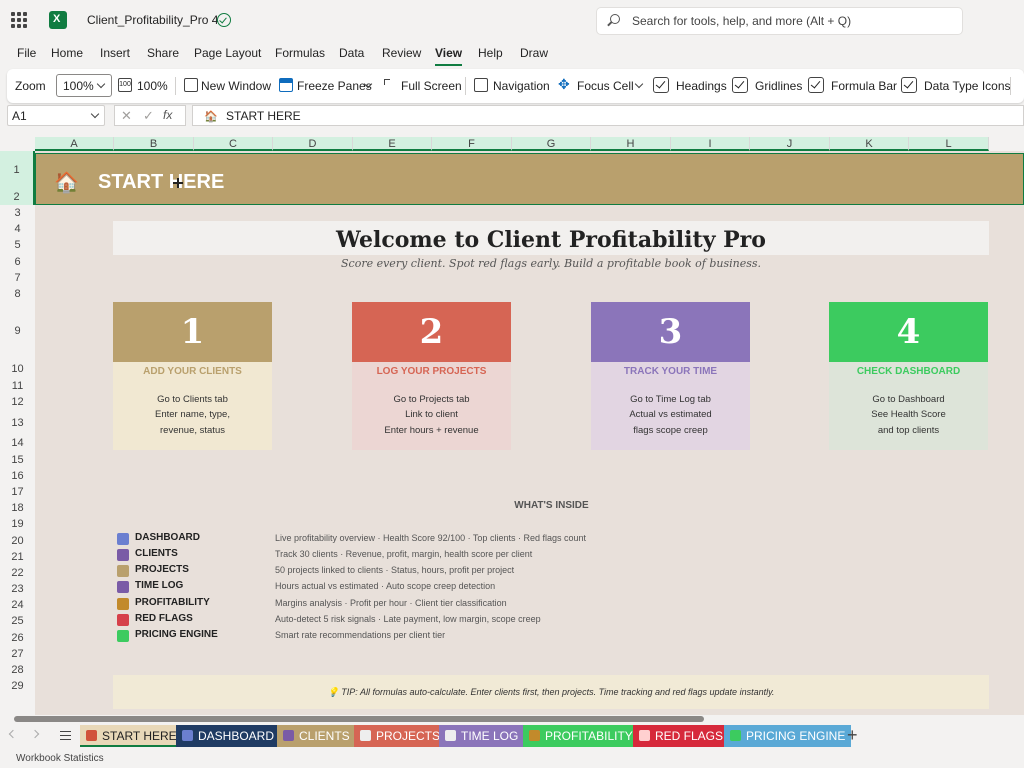 Image resolution: width=1024 pixels, height=768 pixels. Describe the element at coordinates (236, 86) in the screenshot. I see `new-window-button: New Window` at that location.